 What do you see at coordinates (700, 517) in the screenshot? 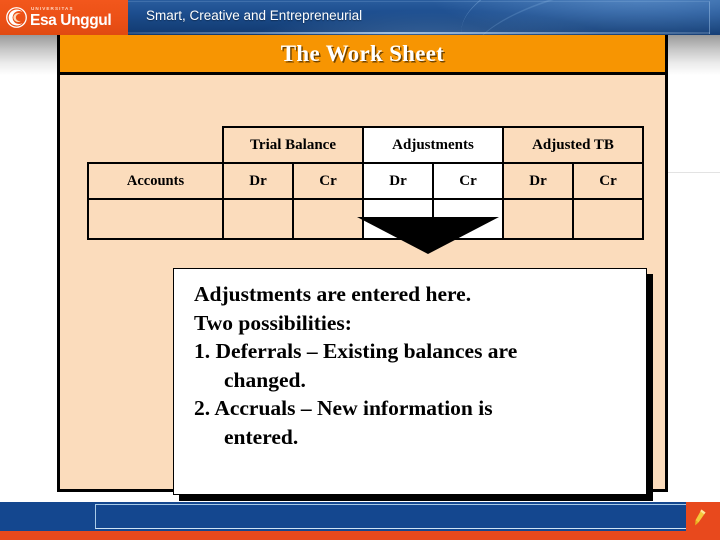
I see `pencil-icon` at bounding box center [700, 517].